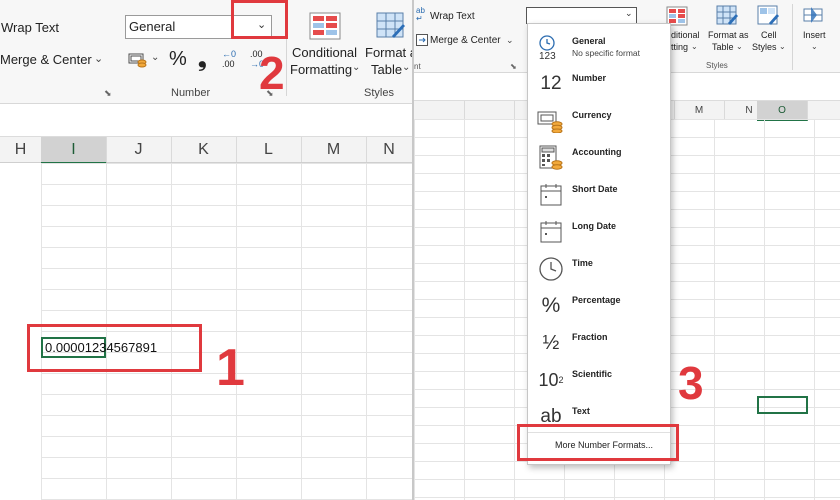 Image resolution: width=840 pixels, height=500 pixels. What do you see at coordinates (683, 35) in the screenshot?
I see `conditional-formatting-label-1: nditional` at bounding box center [683, 35].